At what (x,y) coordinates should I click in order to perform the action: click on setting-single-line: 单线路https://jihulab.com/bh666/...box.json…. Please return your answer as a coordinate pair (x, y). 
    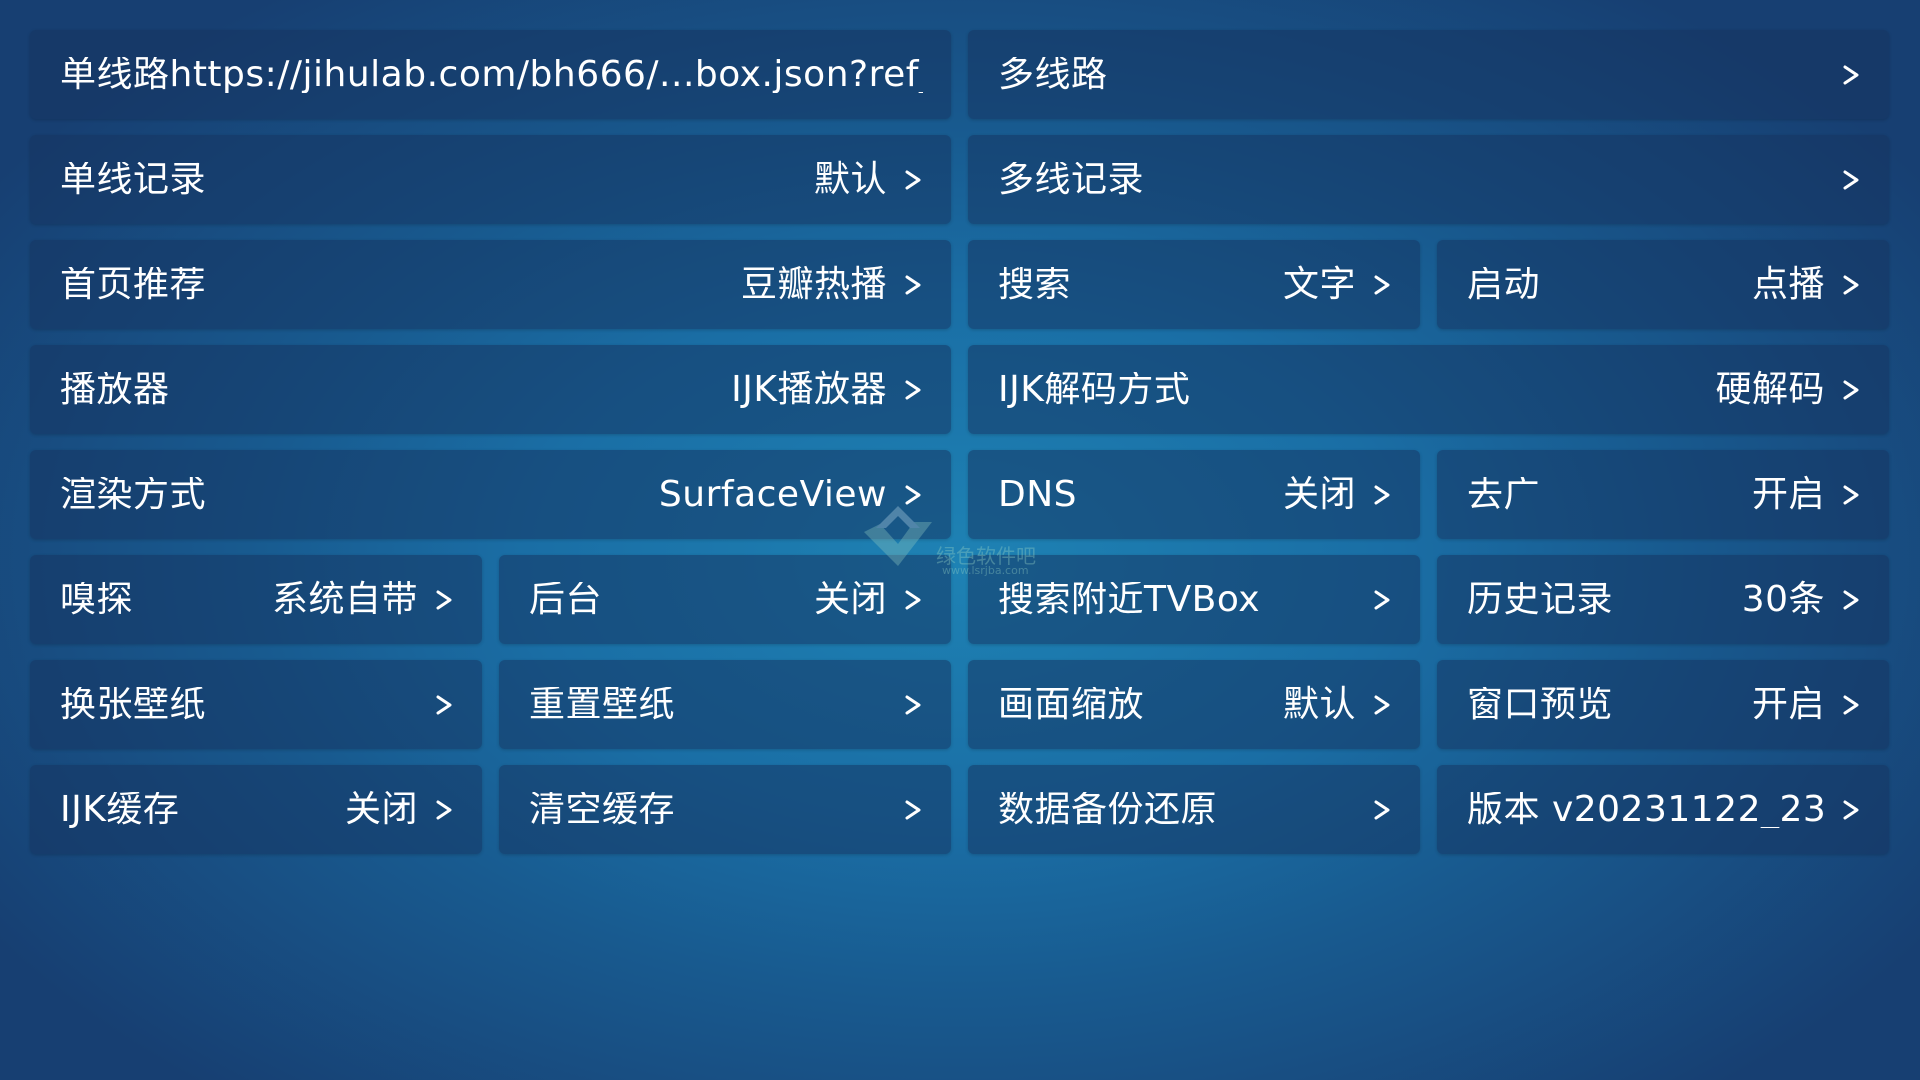
    Looking at the image, I should click on (490, 74).